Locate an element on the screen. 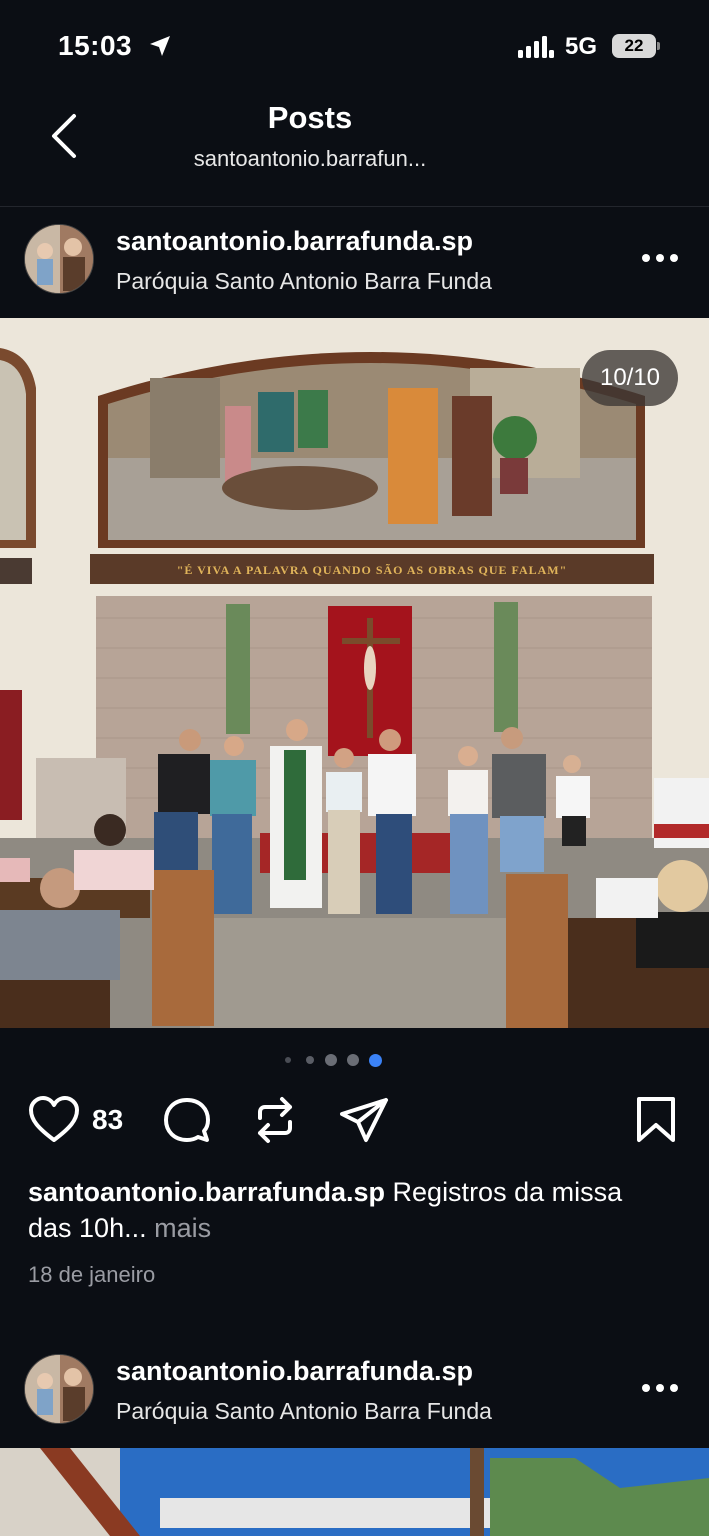 The width and height of the screenshot is (709, 1536). signal-icon is located at coordinates (536, 47).